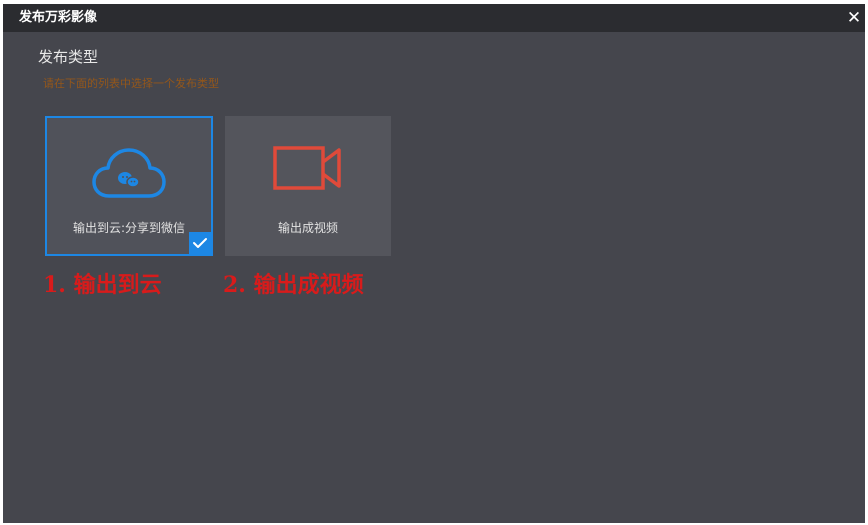 The height and width of the screenshot is (525, 868). What do you see at coordinates (129, 177) in the screenshot?
I see `cloud-wechat-icon` at bounding box center [129, 177].